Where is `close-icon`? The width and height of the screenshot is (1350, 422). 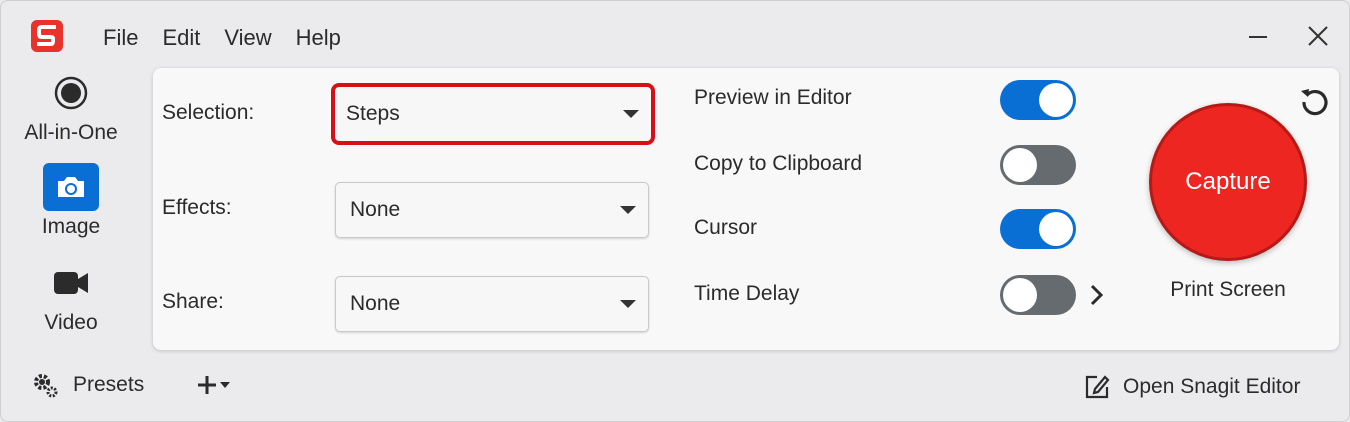
close-icon is located at coordinates (1318, 36).